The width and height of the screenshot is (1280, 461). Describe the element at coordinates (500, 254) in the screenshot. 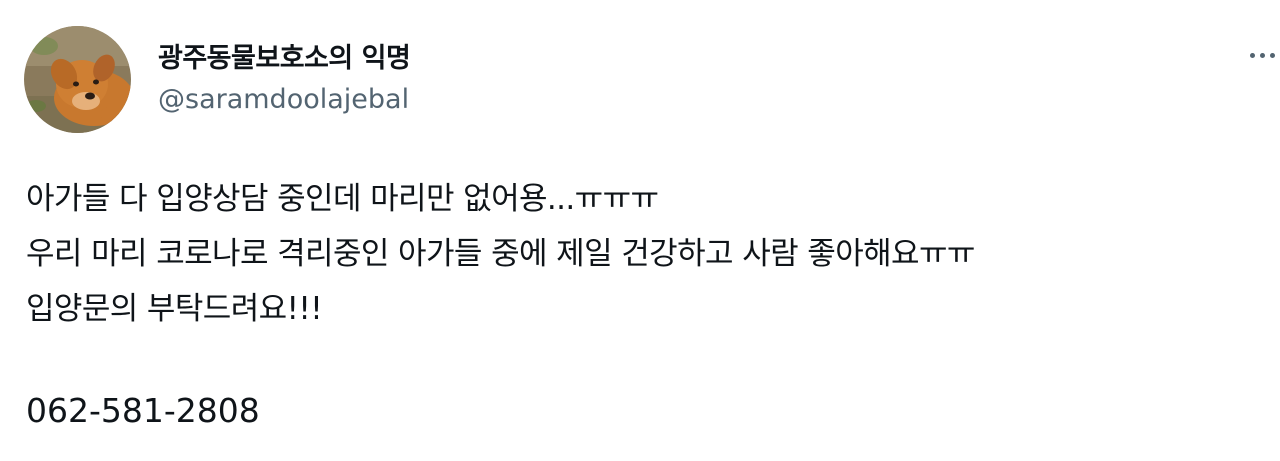

I see `tweet-line: 우리 마리 코로나로 격리중인 아가들 중에 제일 건강하고 사람 좋아해요ㅠㅠ` at that location.